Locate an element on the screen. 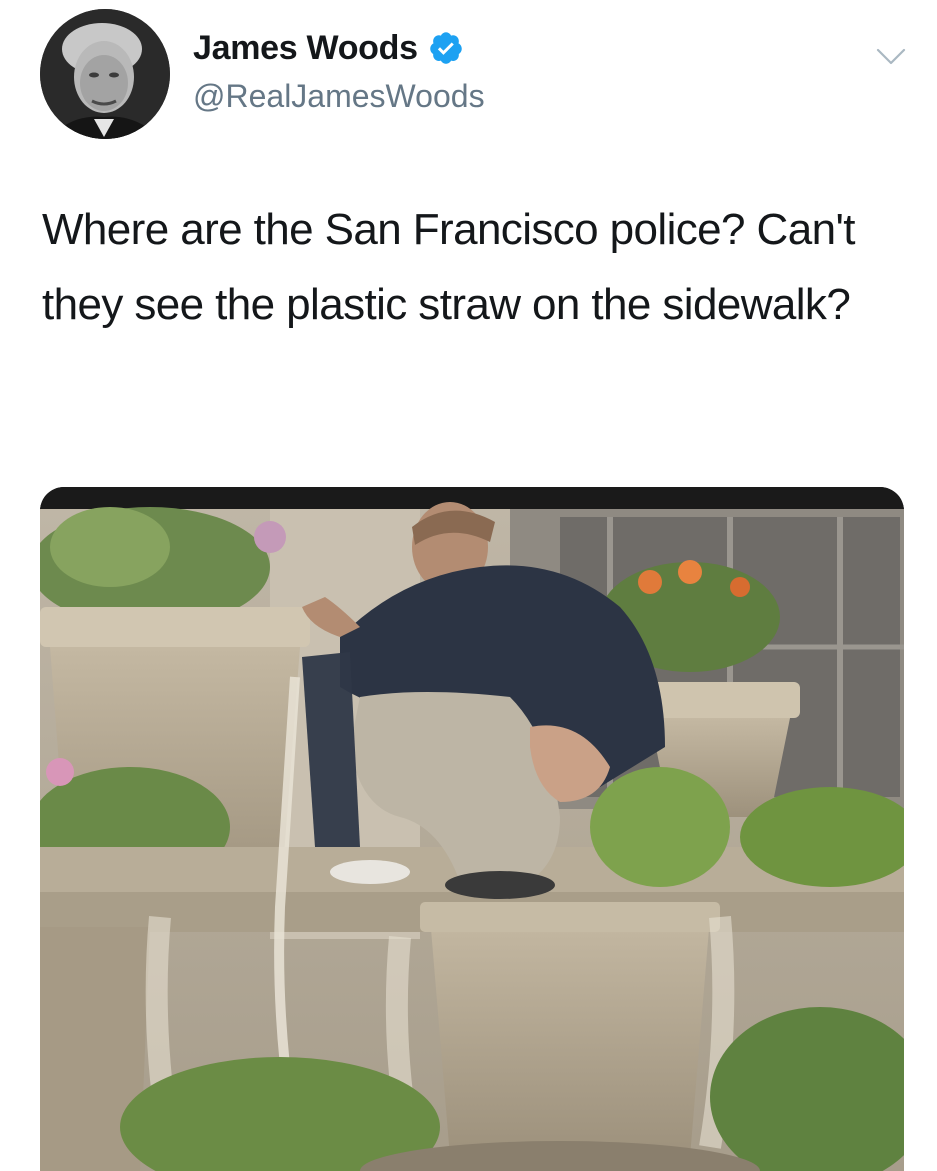 This screenshot has height=1171, width=937. avatar-photo is located at coordinates (105, 74).